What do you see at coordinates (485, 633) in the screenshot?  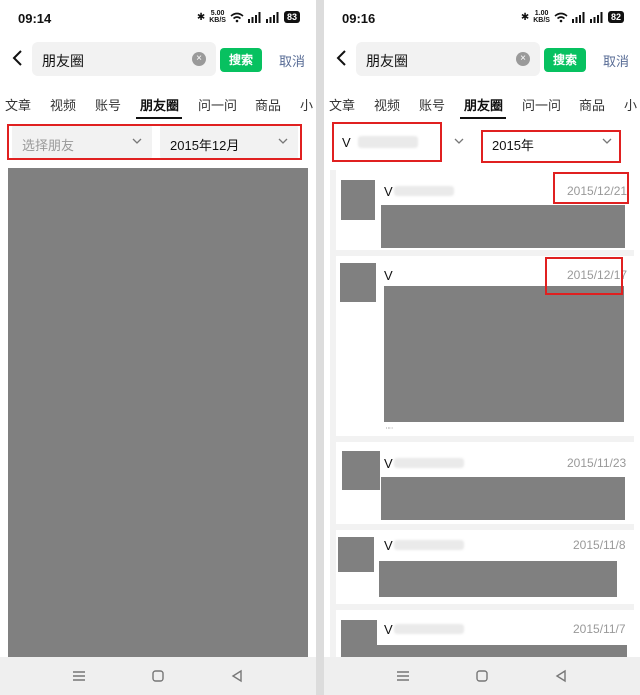 I see `moment-post: V 2015/11/7` at bounding box center [485, 633].